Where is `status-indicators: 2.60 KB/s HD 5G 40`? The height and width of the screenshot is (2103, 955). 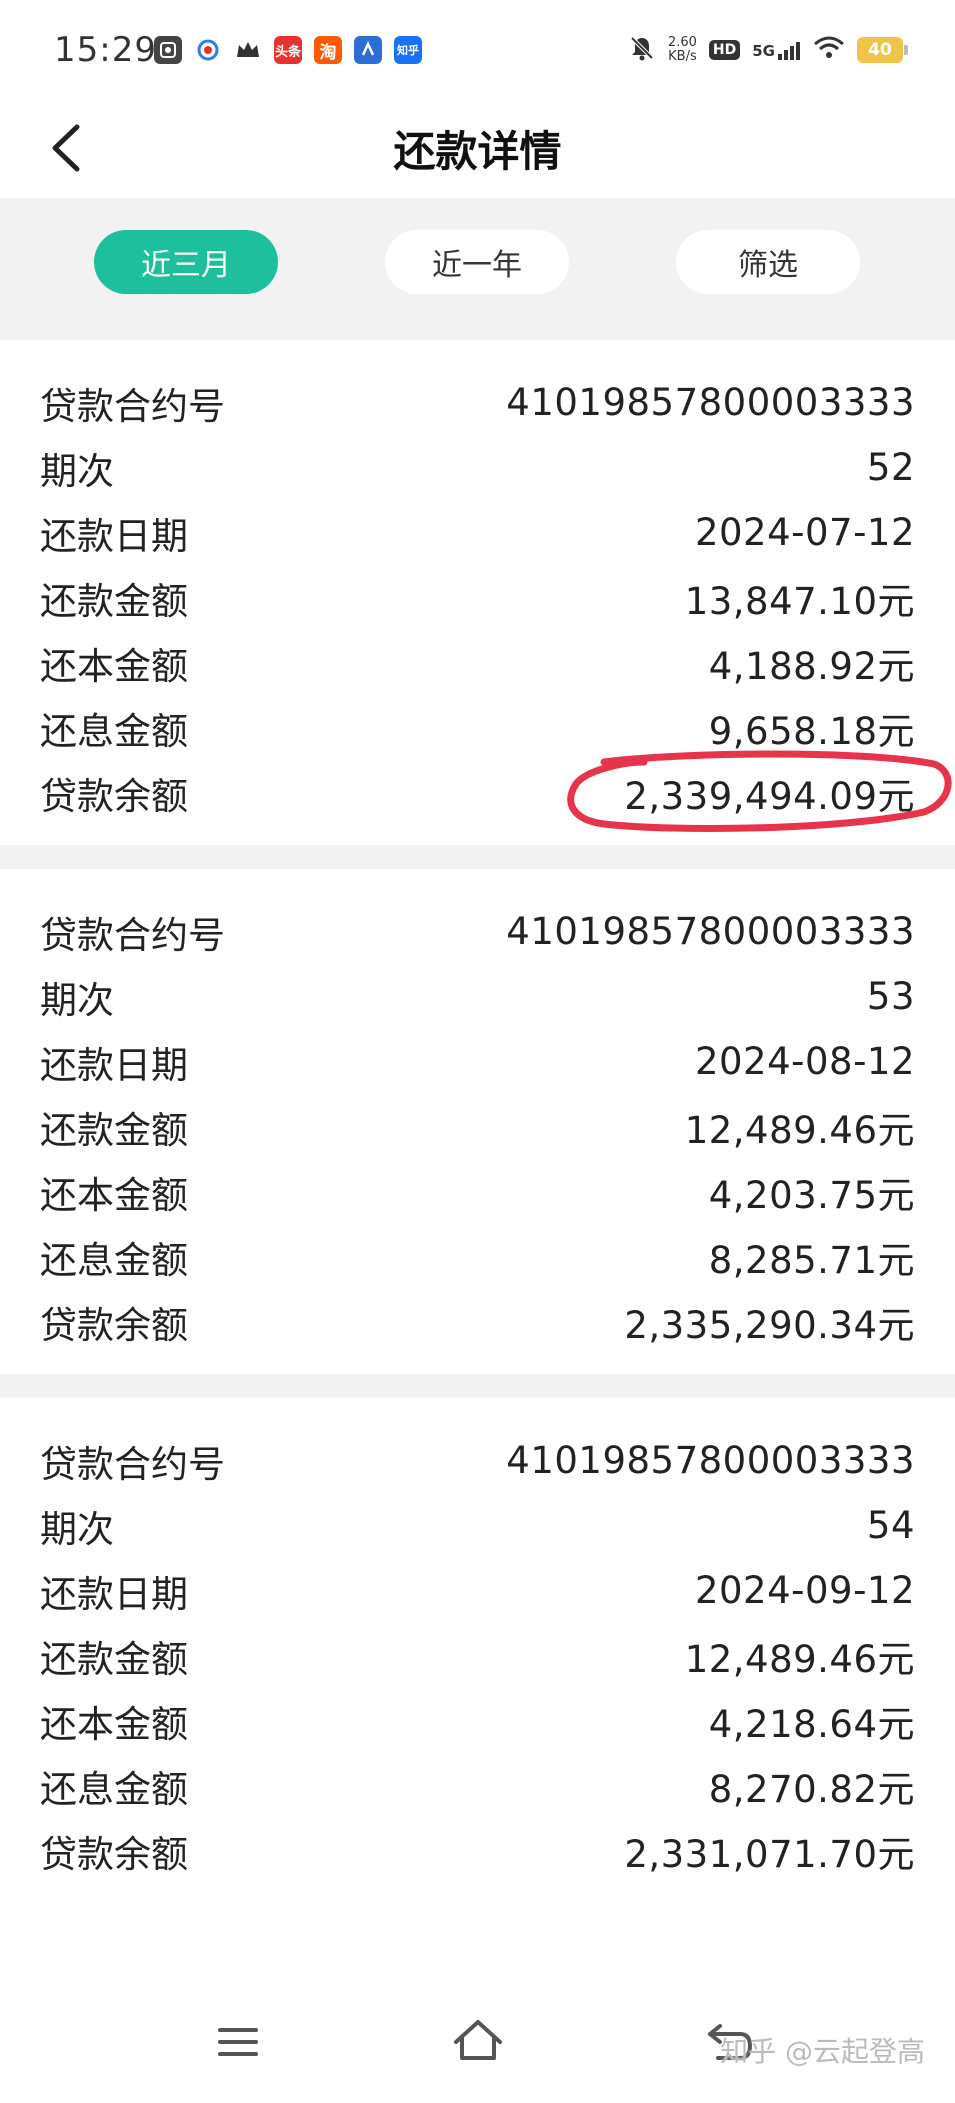
status-indicators: 2.60 KB/s HD 5G 40 is located at coordinates (768, 50).